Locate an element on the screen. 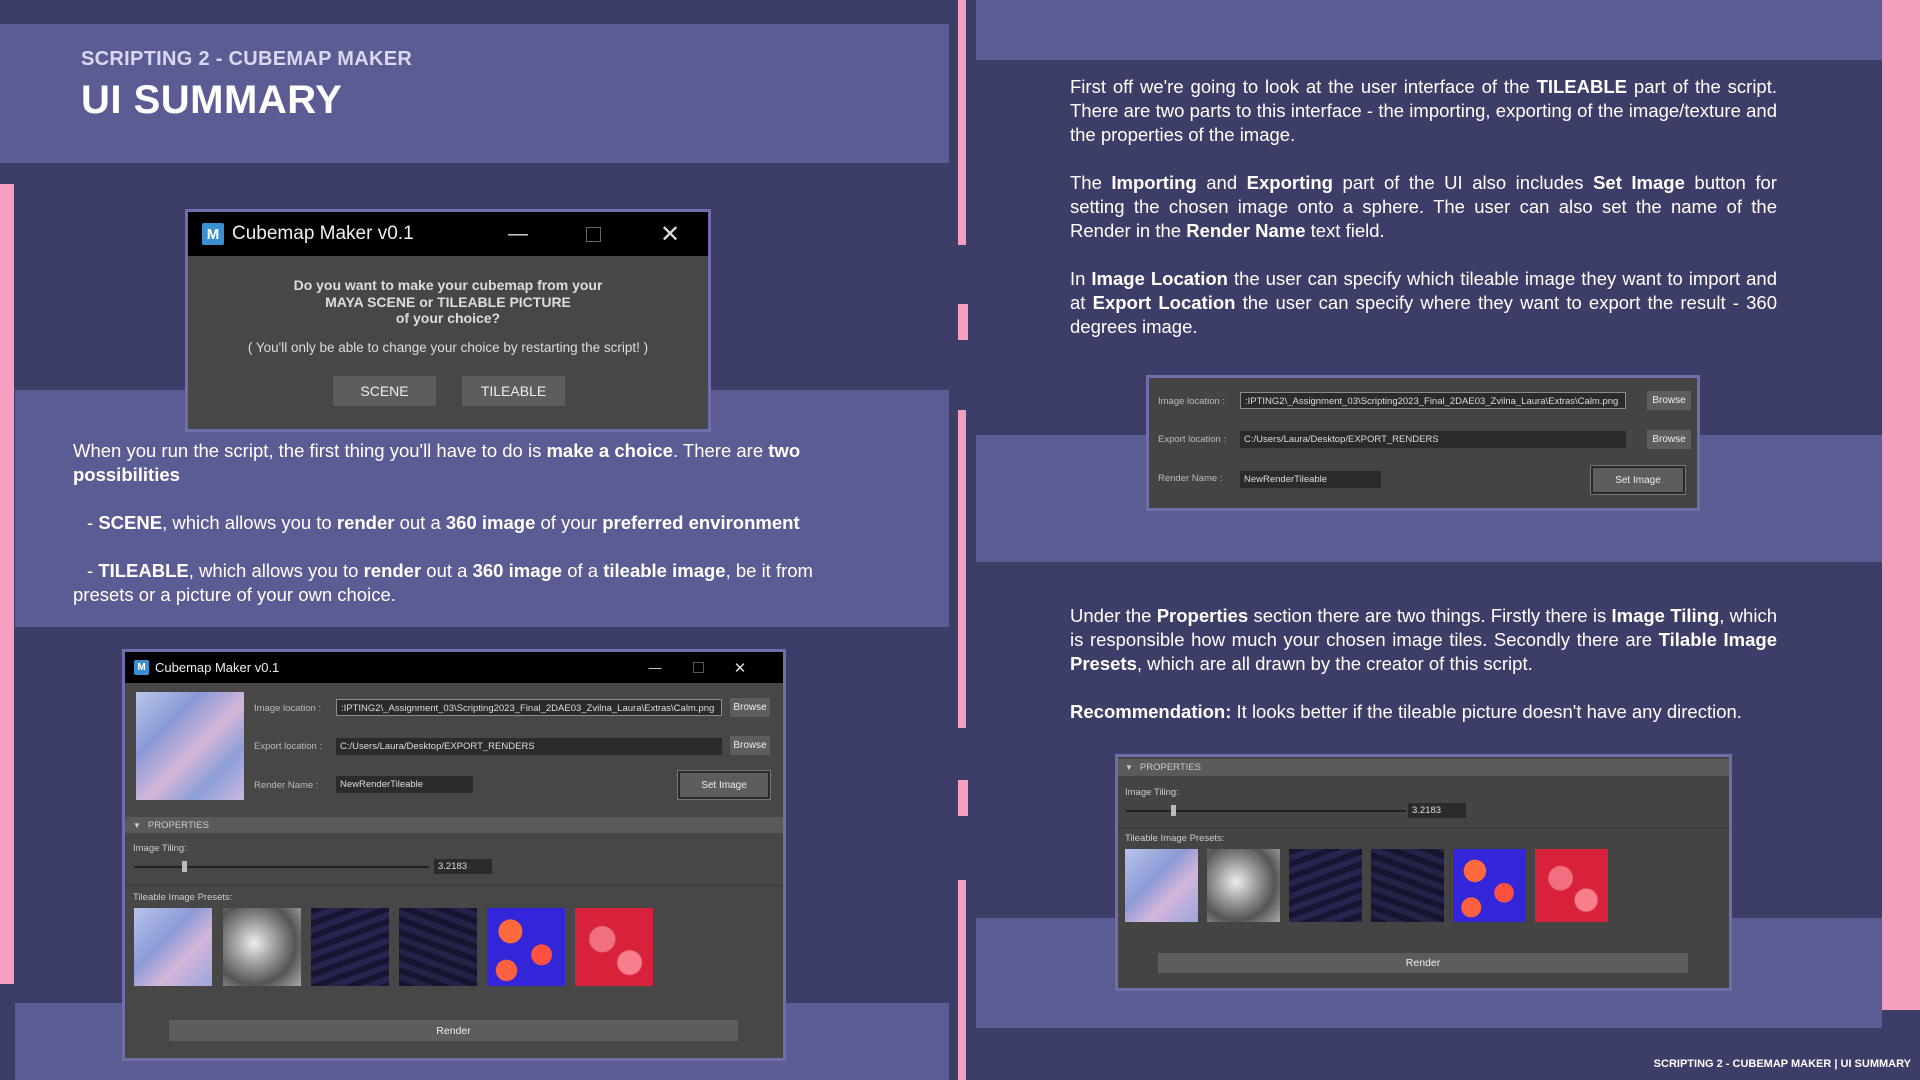  choice-window-titlebar: M Cubemap Maker v0.1 is located at coordinates (448, 234).